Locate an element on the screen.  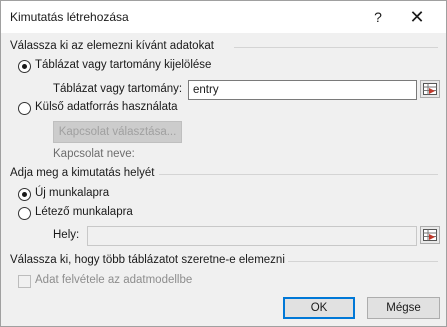
add-to-data-model-label: Adat felvétele az adatmodellbe is located at coordinates (113, 280).